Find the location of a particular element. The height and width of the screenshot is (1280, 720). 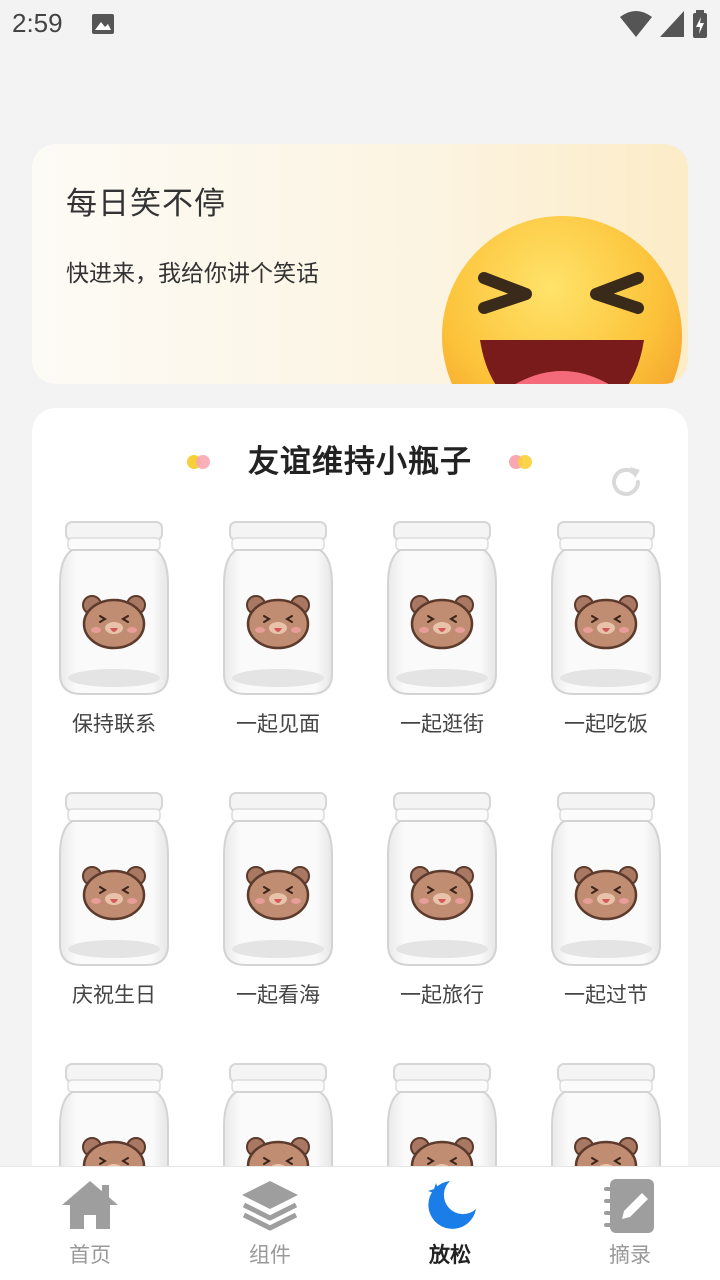

bottle-label: 一起过节 is located at coordinates (606, 995).